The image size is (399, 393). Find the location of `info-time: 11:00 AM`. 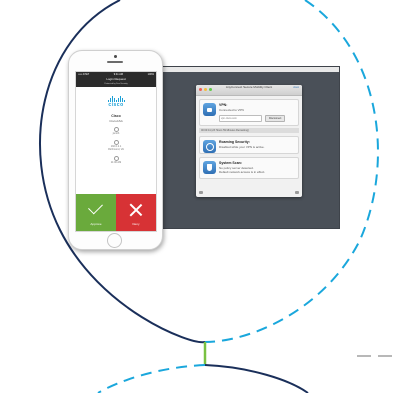

info-time: 11:00 AM is located at coordinates (116, 160).